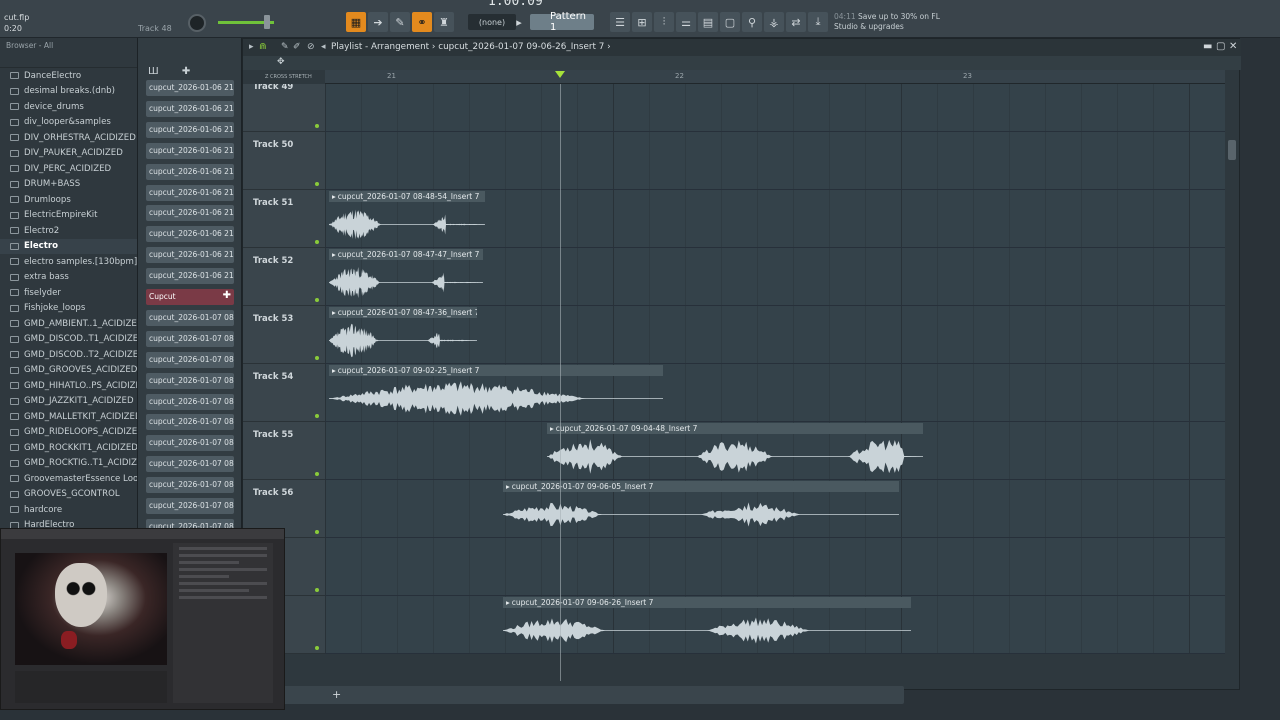 This screenshot has width=1280, height=720. Describe the element at coordinates (775, 77) in the screenshot. I see `timeline-ruler: 21 22 23` at that location.